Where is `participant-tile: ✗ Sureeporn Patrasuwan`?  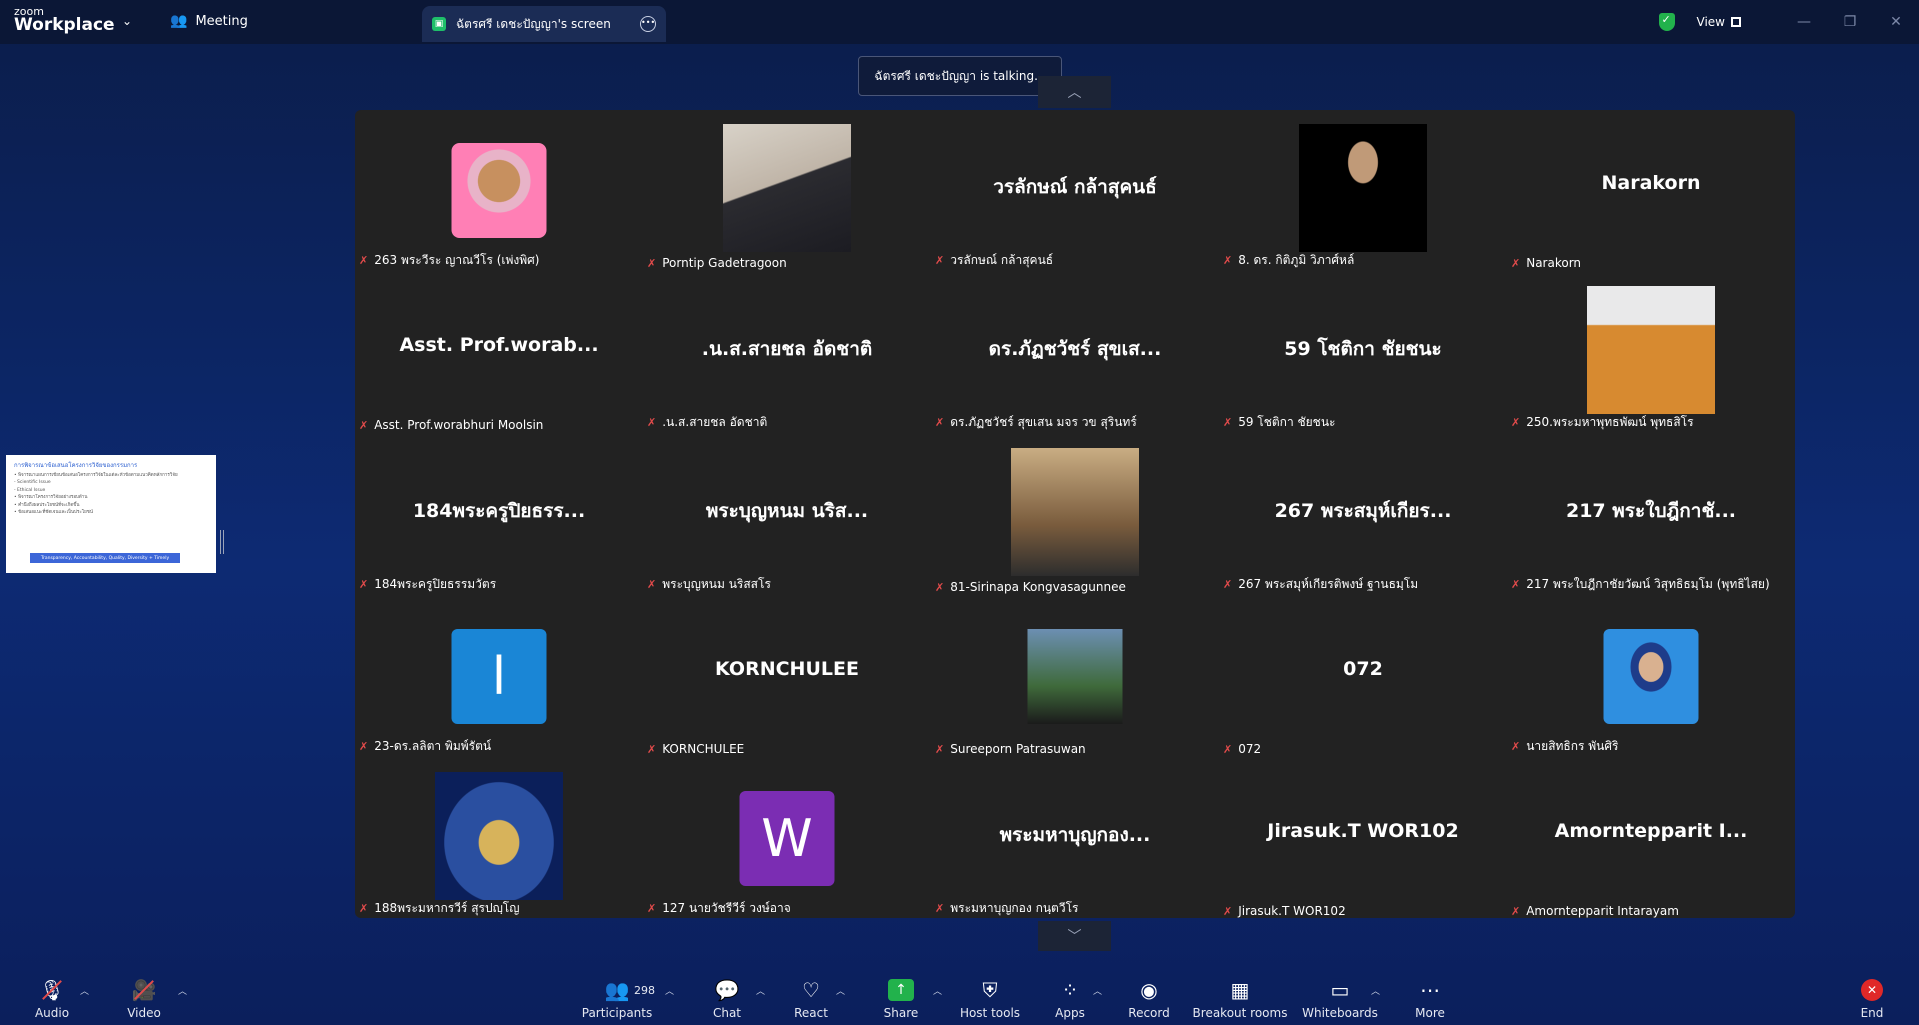
participant-tile: ✗ Sureeporn Patrasuwan is located at coordinates (1075, 677).